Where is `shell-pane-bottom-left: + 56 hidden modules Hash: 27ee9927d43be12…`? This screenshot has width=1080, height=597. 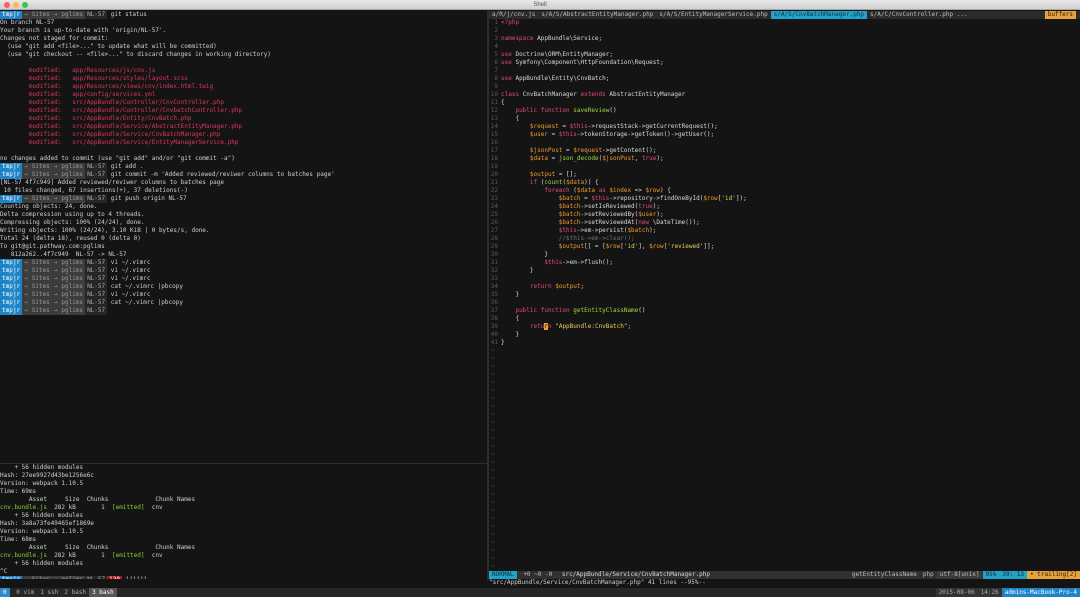 shell-pane-bottom-left: + 56 hidden modules Hash: 27ee9927d43be12… is located at coordinates (243, 521).